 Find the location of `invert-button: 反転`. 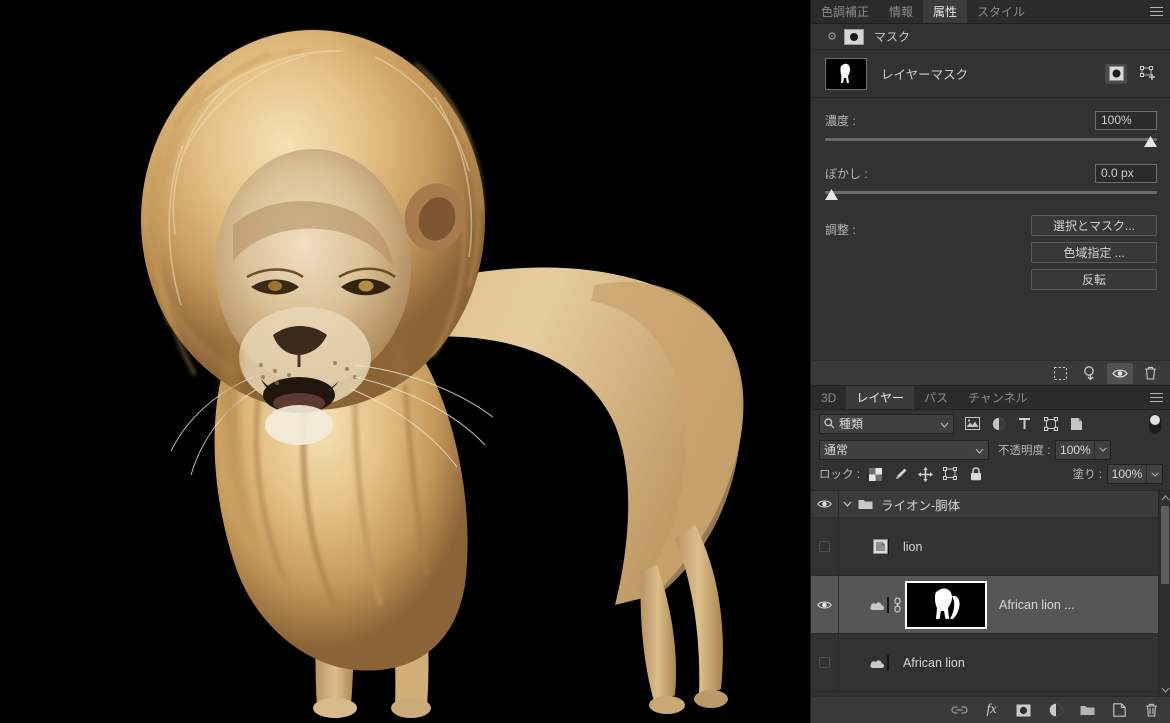

invert-button: 反転 is located at coordinates (1094, 279).